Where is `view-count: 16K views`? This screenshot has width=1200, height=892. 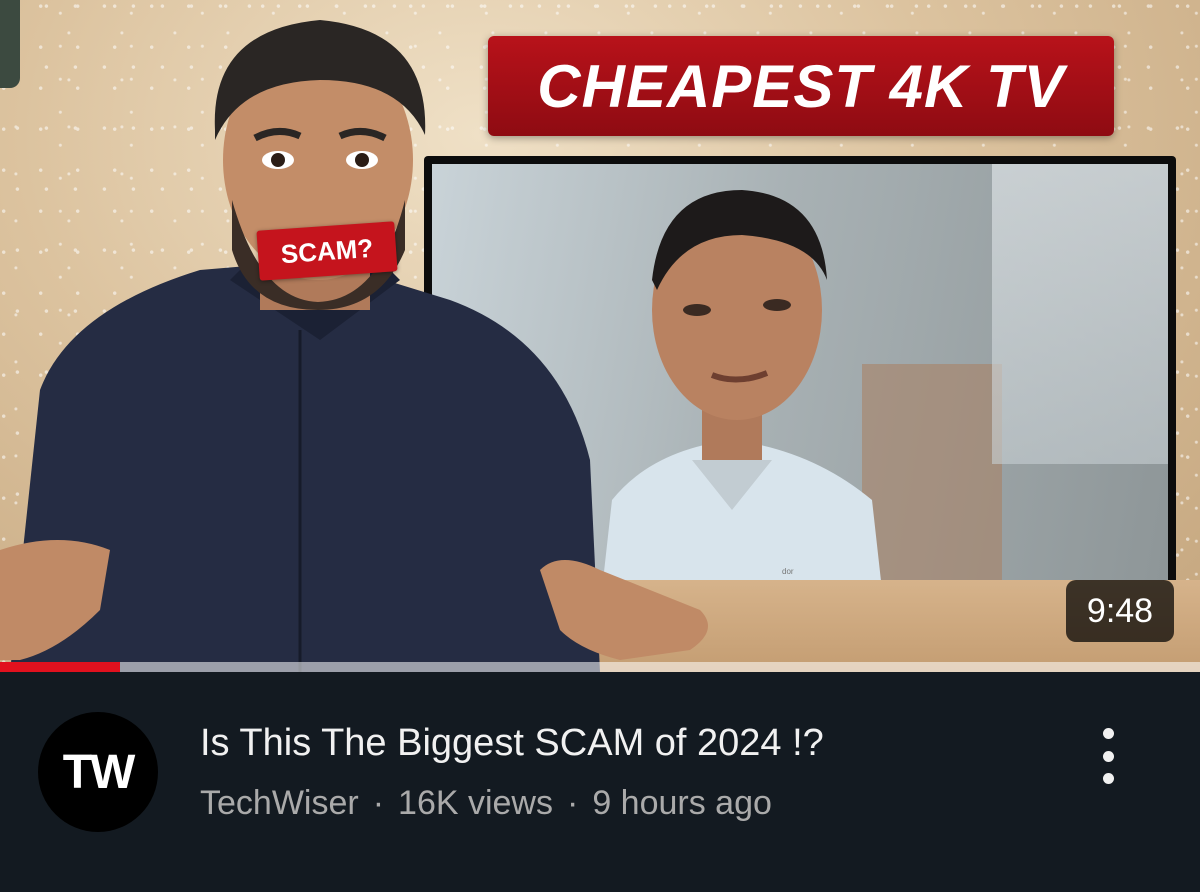 view-count: 16K views is located at coordinates (475, 803).